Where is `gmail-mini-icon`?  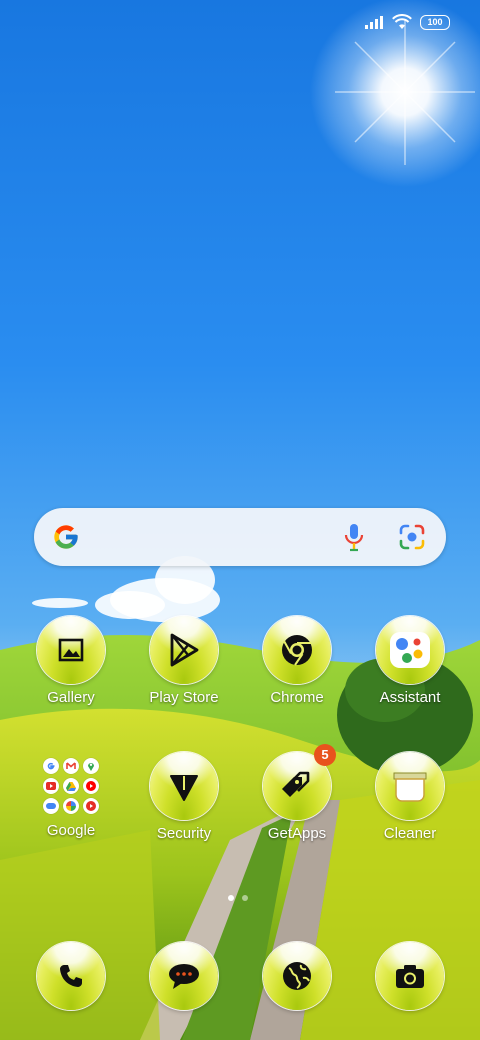 gmail-mini-icon is located at coordinates (71, 766).